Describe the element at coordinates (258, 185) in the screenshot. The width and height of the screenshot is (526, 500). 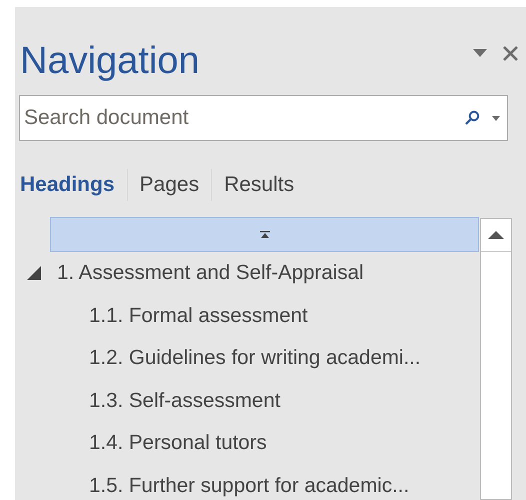
I see `tab: Results` at that location.